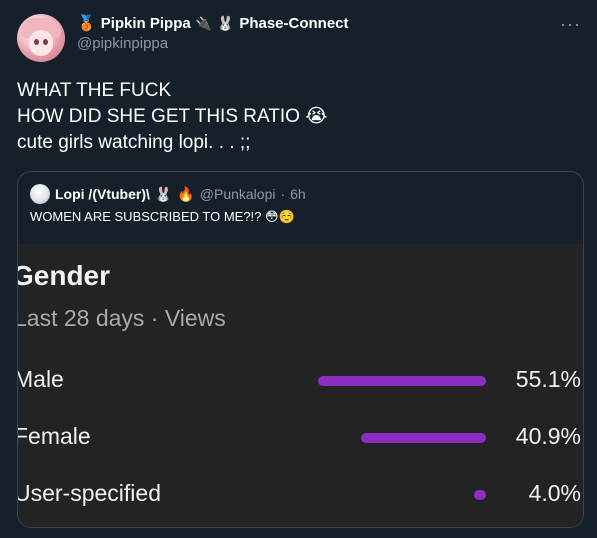  Describe the element at coordinates (94, 90) in the screenshot. I see `tweet-line-1: WHAT THE FUCK` at that location.